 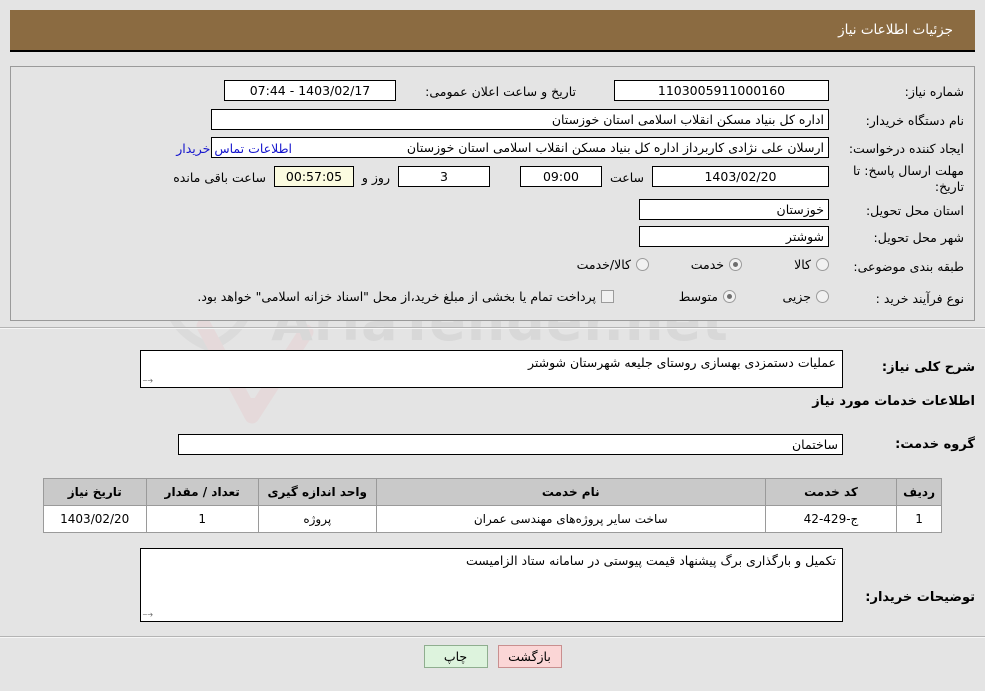 What do you see at coordinates (934, 91) in the screenshot?
I see `need-number-label: شماره نیاز:` at bounding box center [934, 91].